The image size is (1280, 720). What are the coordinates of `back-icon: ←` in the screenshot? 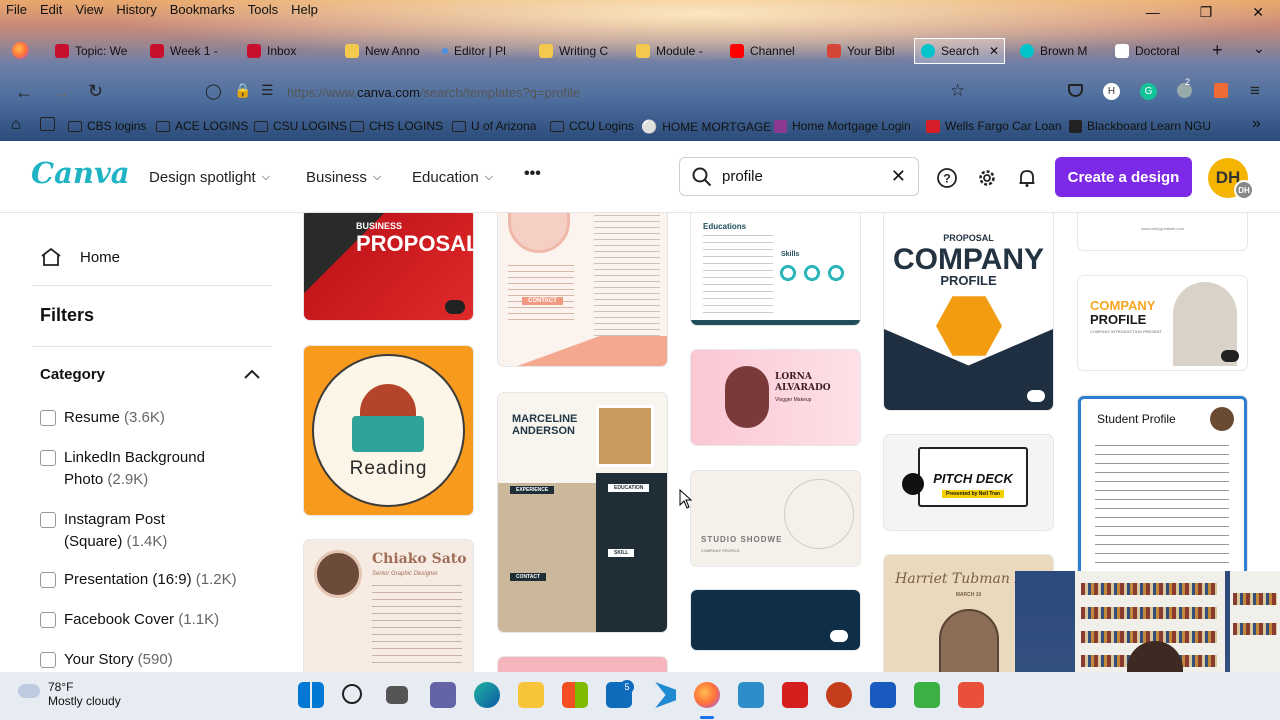 It's located at (24, 92).